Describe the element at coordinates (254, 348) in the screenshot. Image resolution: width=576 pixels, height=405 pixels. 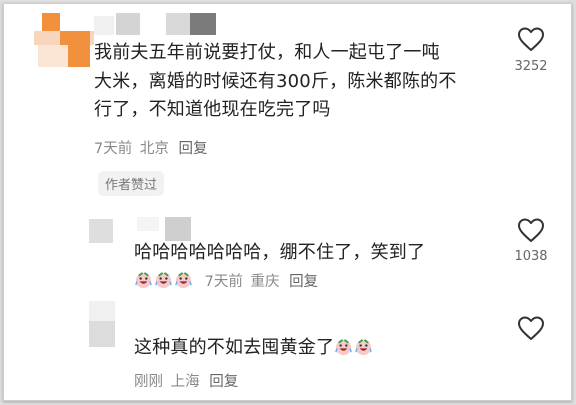
I see `reply-text: 这种真的不如去囤黄金了` at that location.